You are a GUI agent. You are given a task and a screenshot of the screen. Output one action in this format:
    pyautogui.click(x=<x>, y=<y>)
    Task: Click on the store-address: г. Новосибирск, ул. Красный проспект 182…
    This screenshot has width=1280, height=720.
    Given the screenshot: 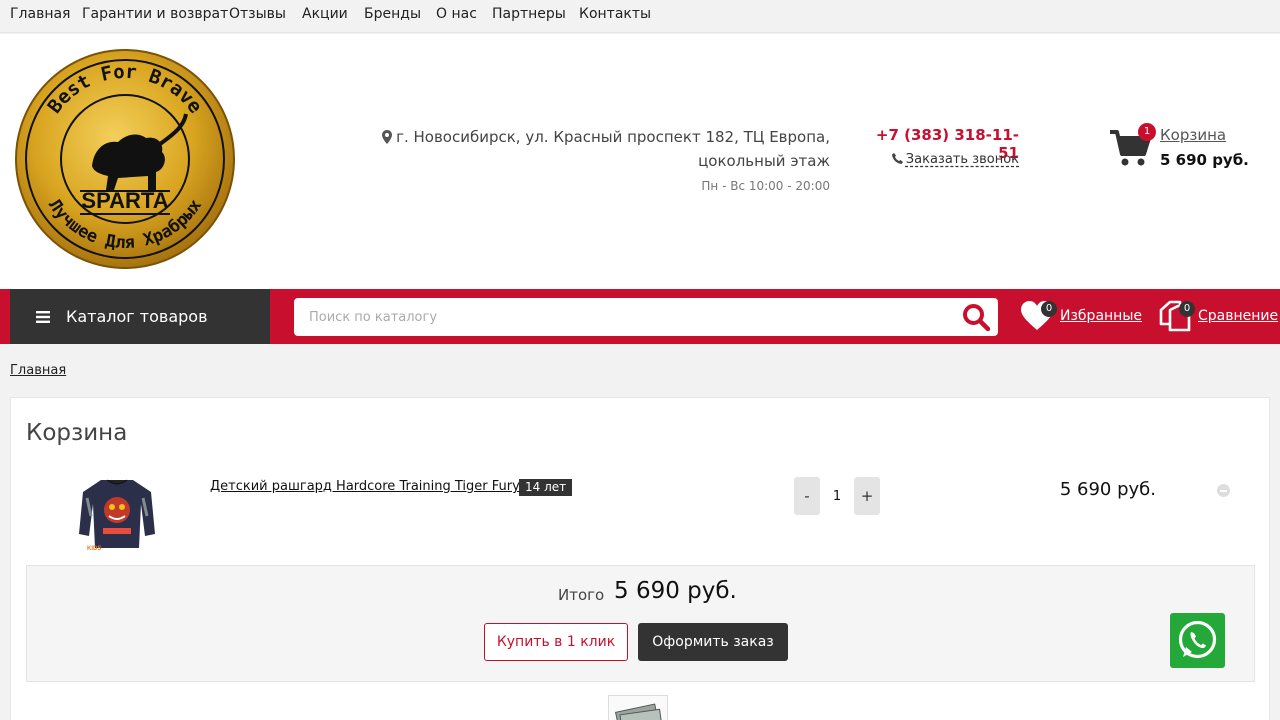 What is the action you would take?
    pyautogui.click(x=565, y=149)
    